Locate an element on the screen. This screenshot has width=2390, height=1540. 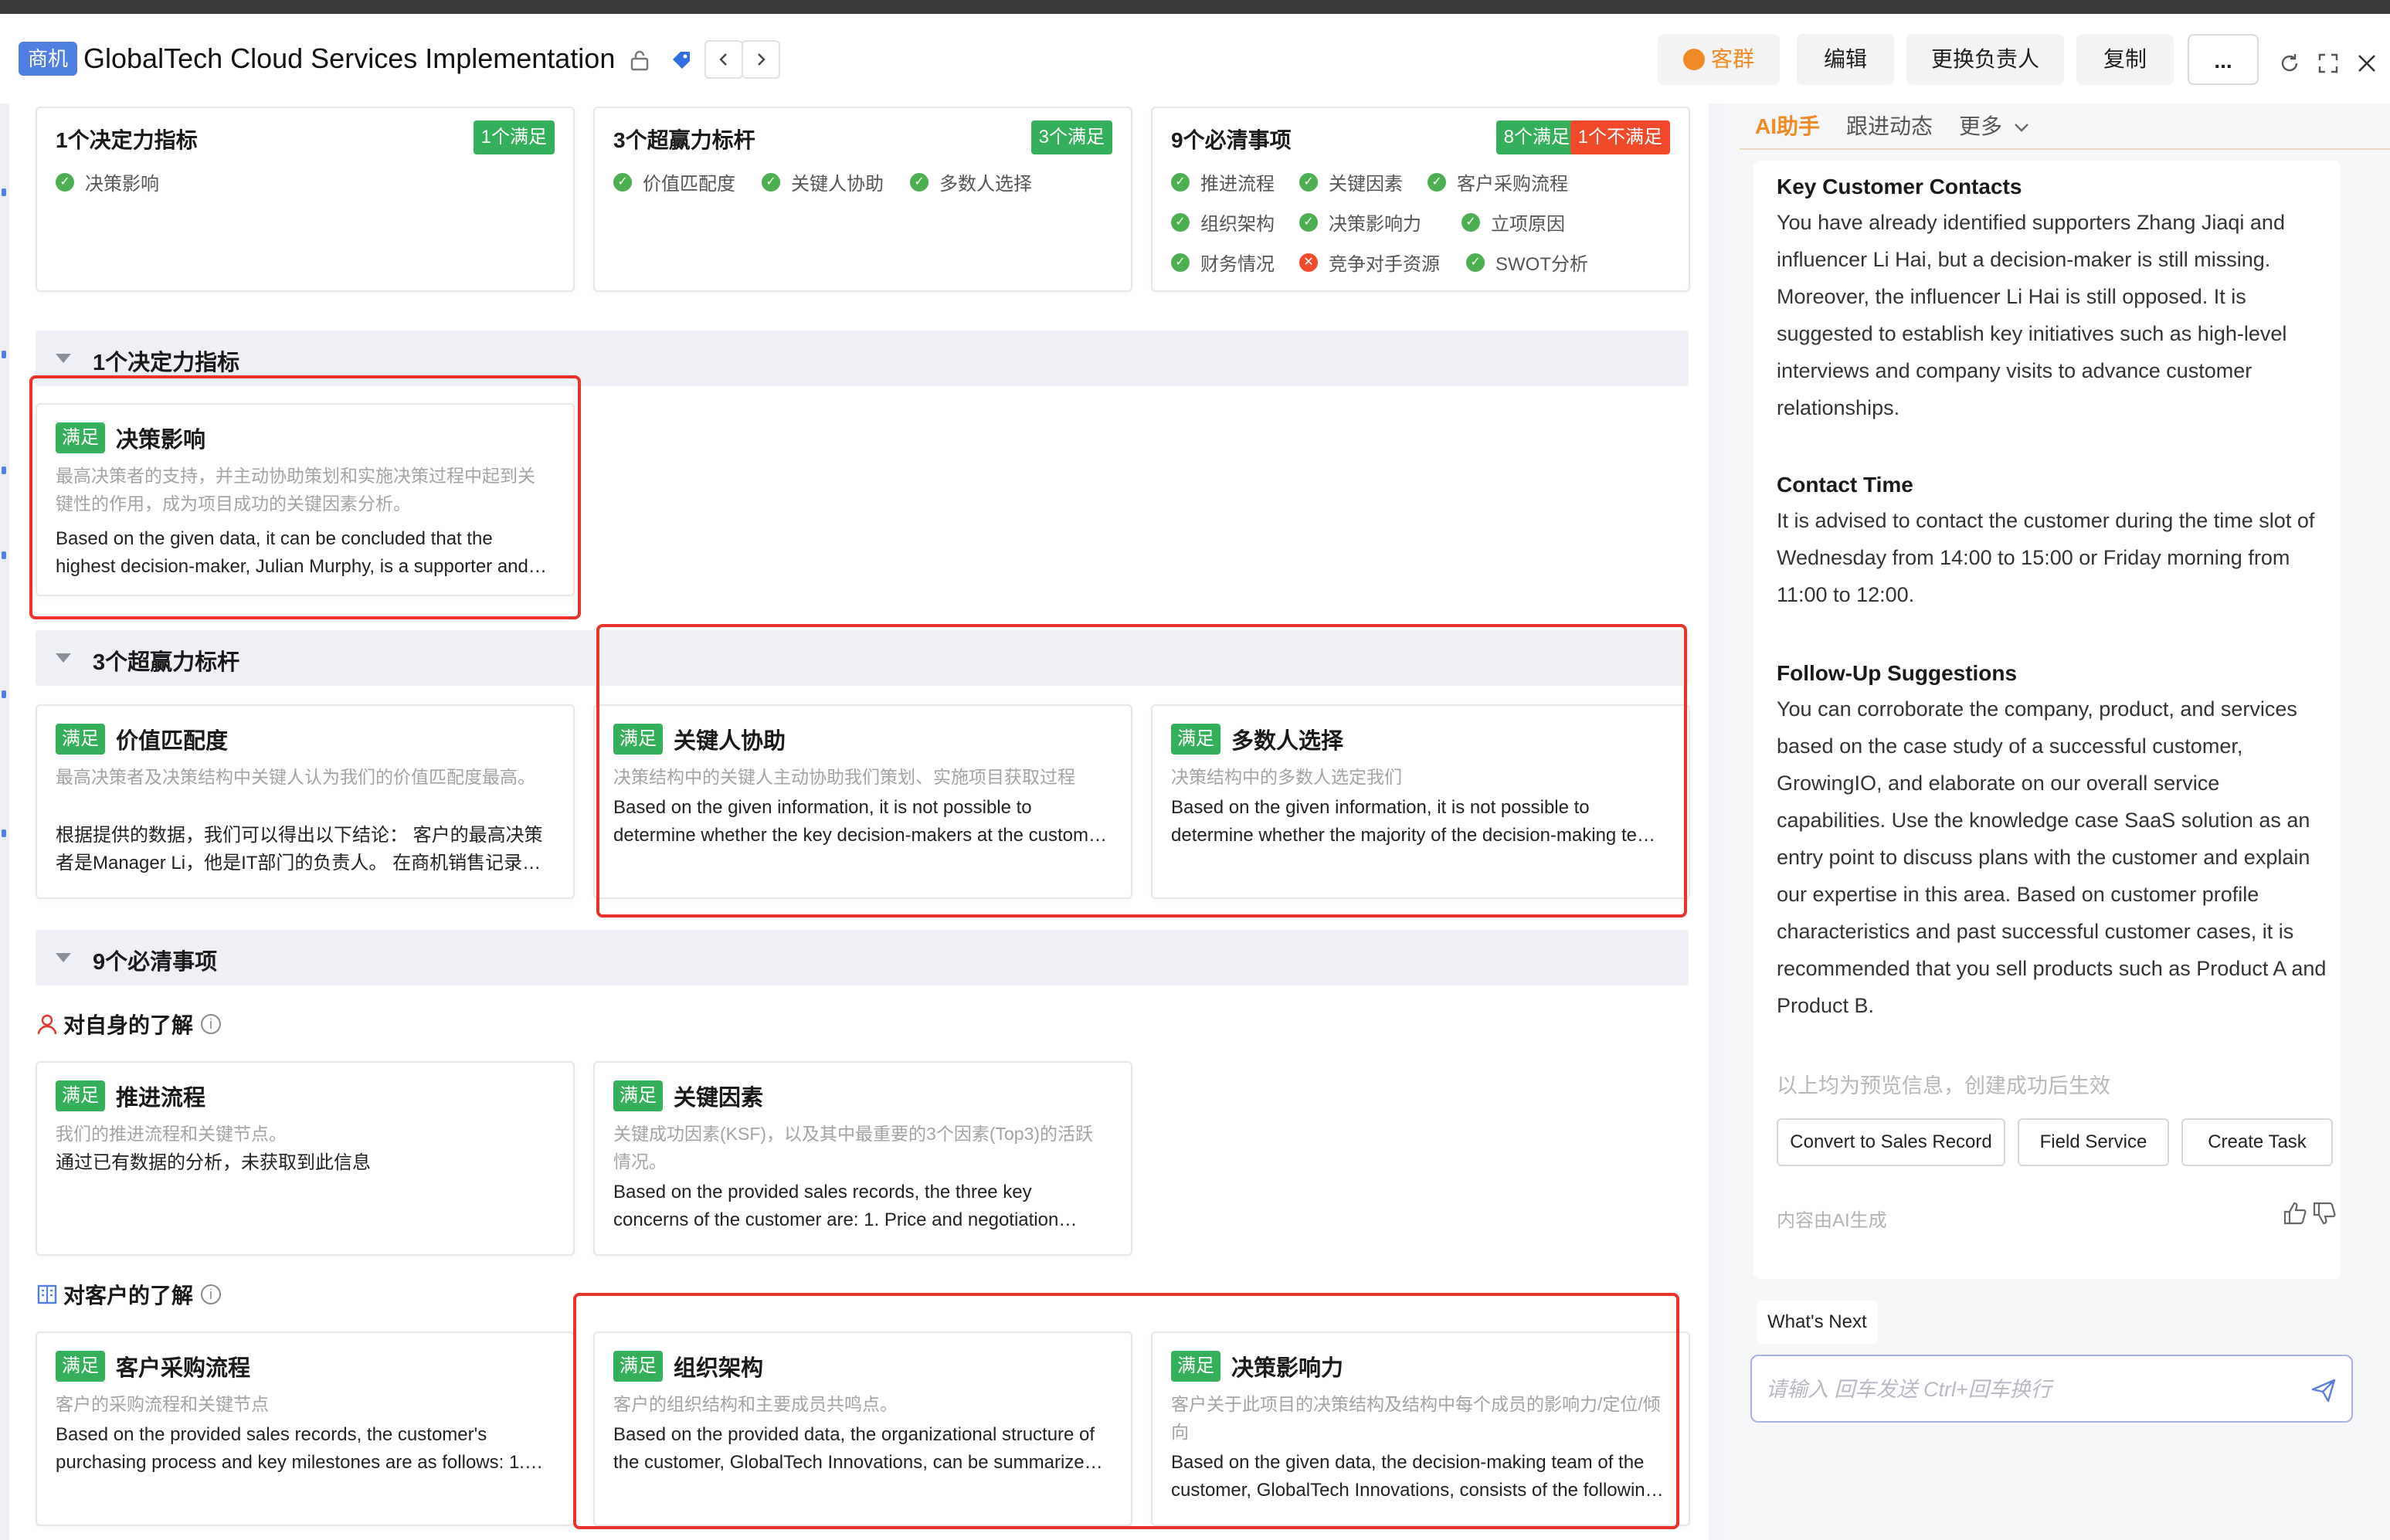
tag-icon is located at coordinates (681, 60).